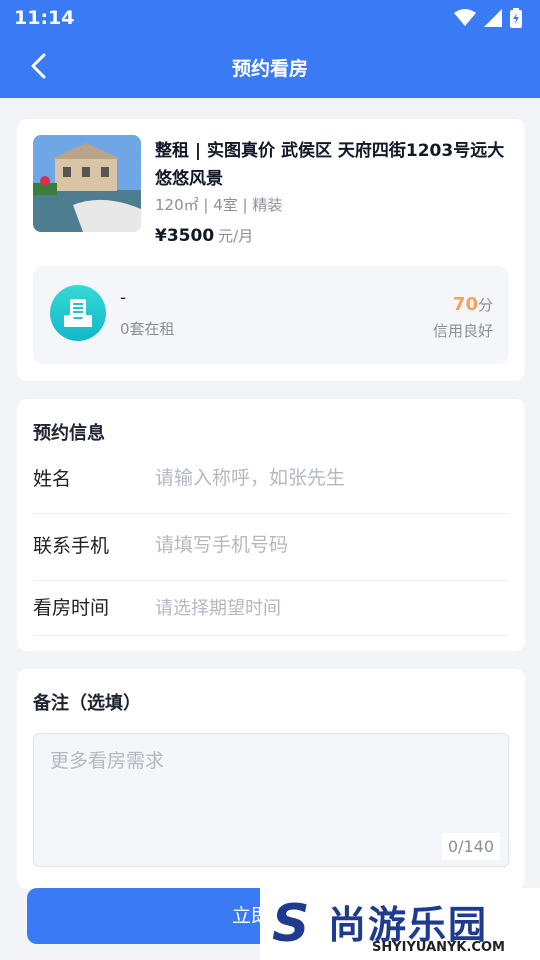 The image size is (540, 960). What do you see at coordinates (185, 236) in the screenshot?
I see `listing-price: ¥3500` at bounding box center [185, 236].